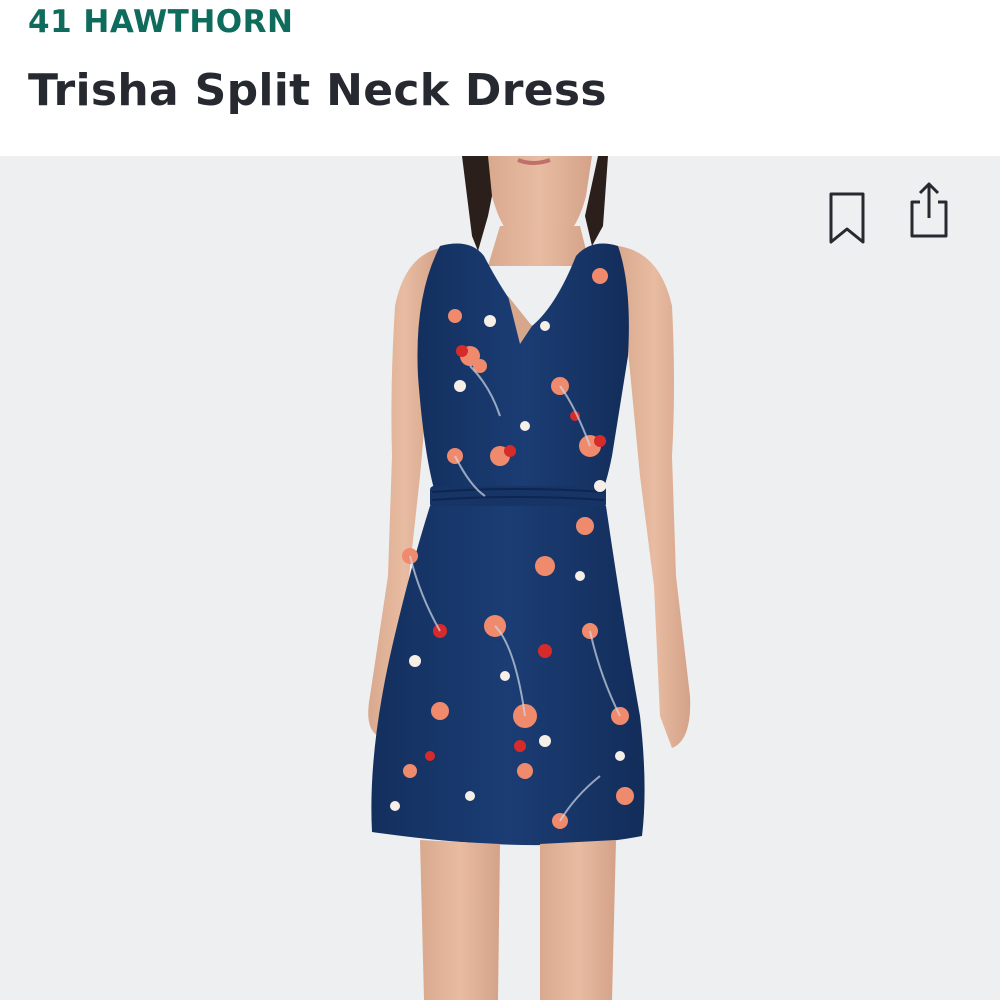  I want to click on share-button, so click(929, 210).